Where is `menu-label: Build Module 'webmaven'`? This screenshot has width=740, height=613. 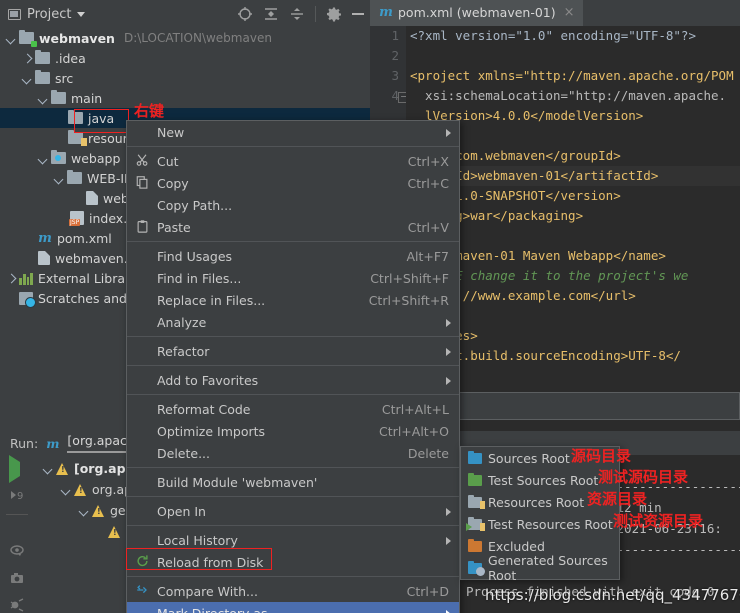 menu-label: Build Module 'webmaven' is located at coordinates (237, 482).